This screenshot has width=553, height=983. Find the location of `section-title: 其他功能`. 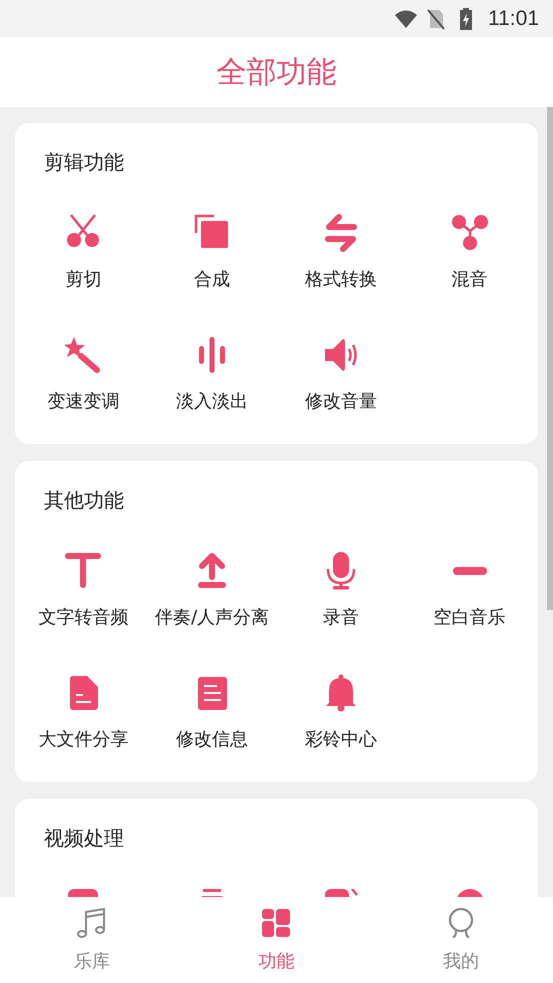

section-title: 其他功能 is located at coordinates (84, 500).